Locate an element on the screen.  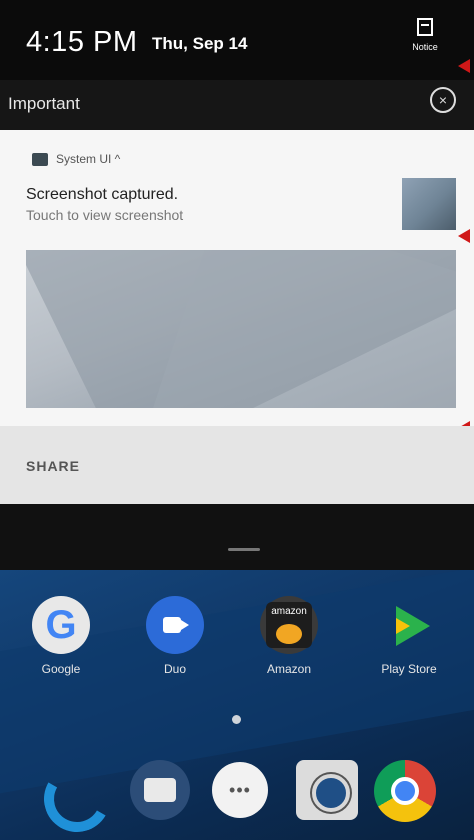
app-label: Google is located at coordinates (61, 669).